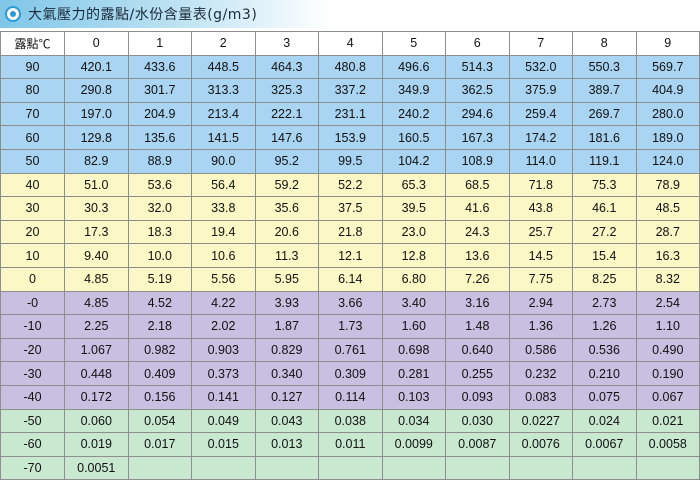 The width and height of the screenshot is (700, 480). I want to click on moisture-value-cell: 1.48, so click(477, 326).